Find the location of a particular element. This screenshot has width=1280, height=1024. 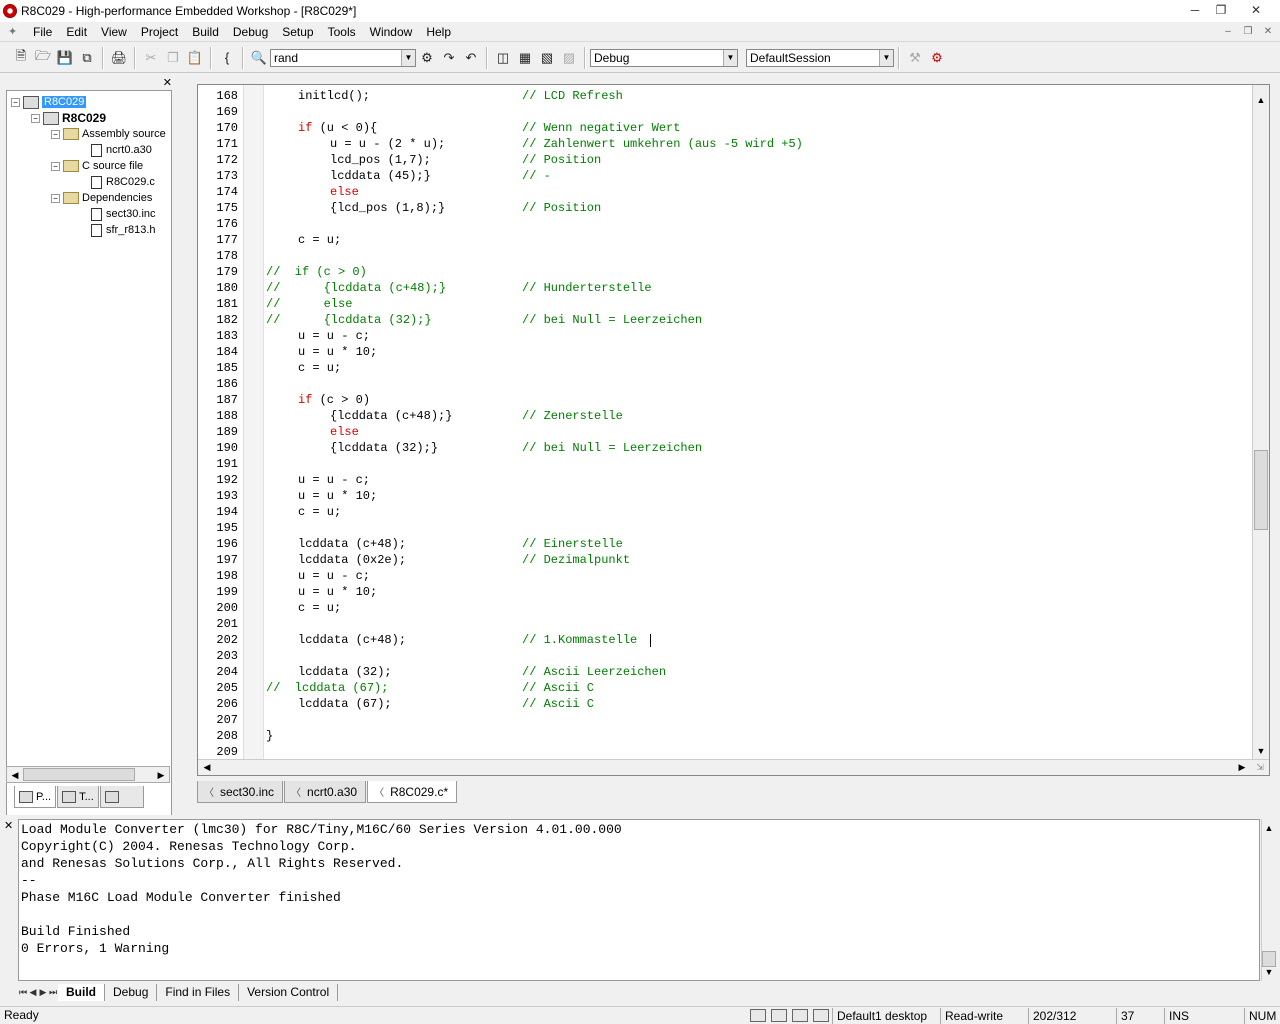

resize-grip-icon: ⇲ is located at coordinates (1260, 767).